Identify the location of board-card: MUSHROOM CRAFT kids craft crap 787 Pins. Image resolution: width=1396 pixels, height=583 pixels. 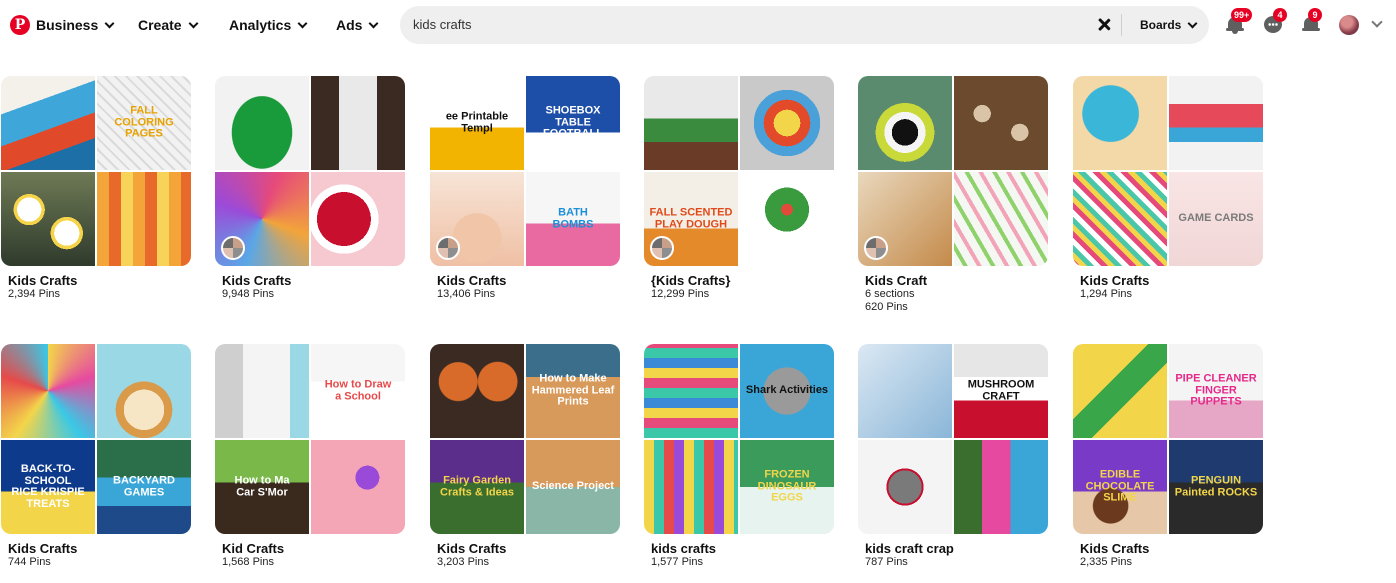
(953, 456).